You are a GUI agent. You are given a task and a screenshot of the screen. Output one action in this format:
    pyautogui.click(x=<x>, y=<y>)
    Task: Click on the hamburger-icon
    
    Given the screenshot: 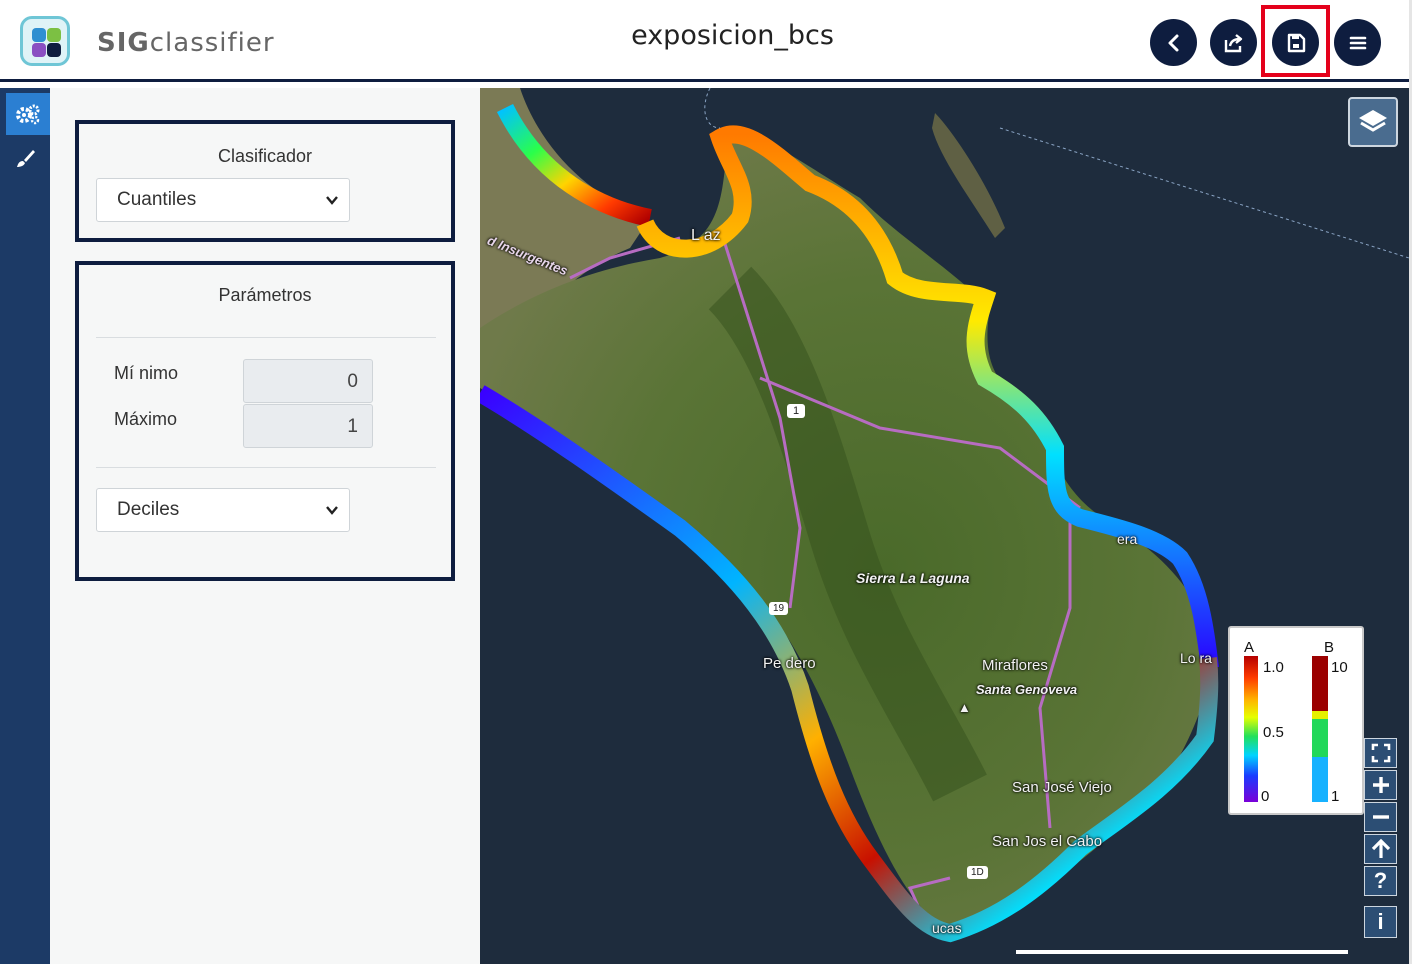 What is the action you would take?
    pyautogui.click(x=1357, y=42)
    